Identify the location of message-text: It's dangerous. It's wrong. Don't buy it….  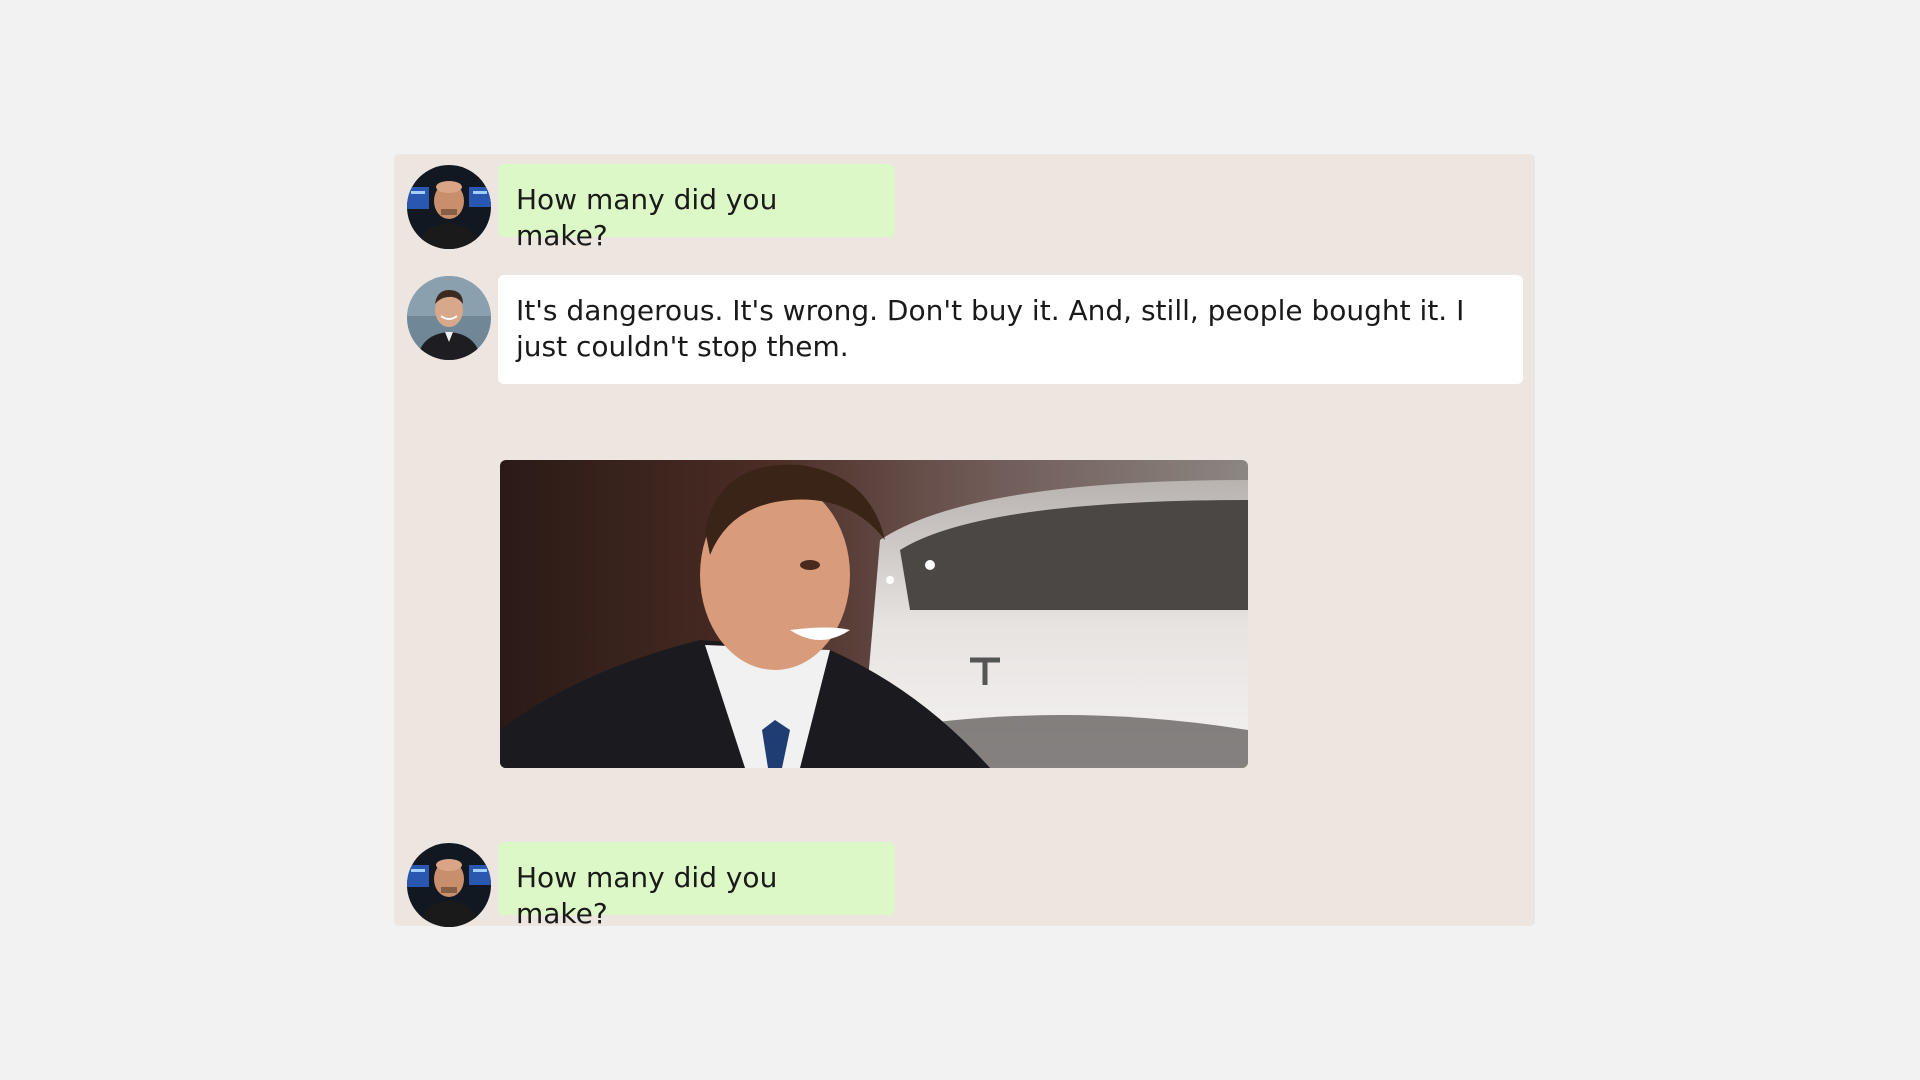
(990, 328).